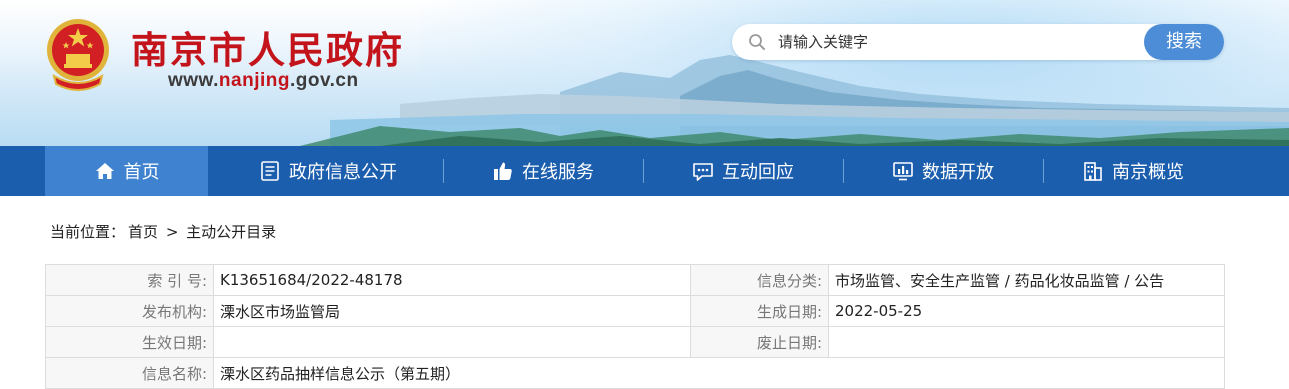  I want to click on site-url: www.nanjing.gov.cn, so click(263, 80).